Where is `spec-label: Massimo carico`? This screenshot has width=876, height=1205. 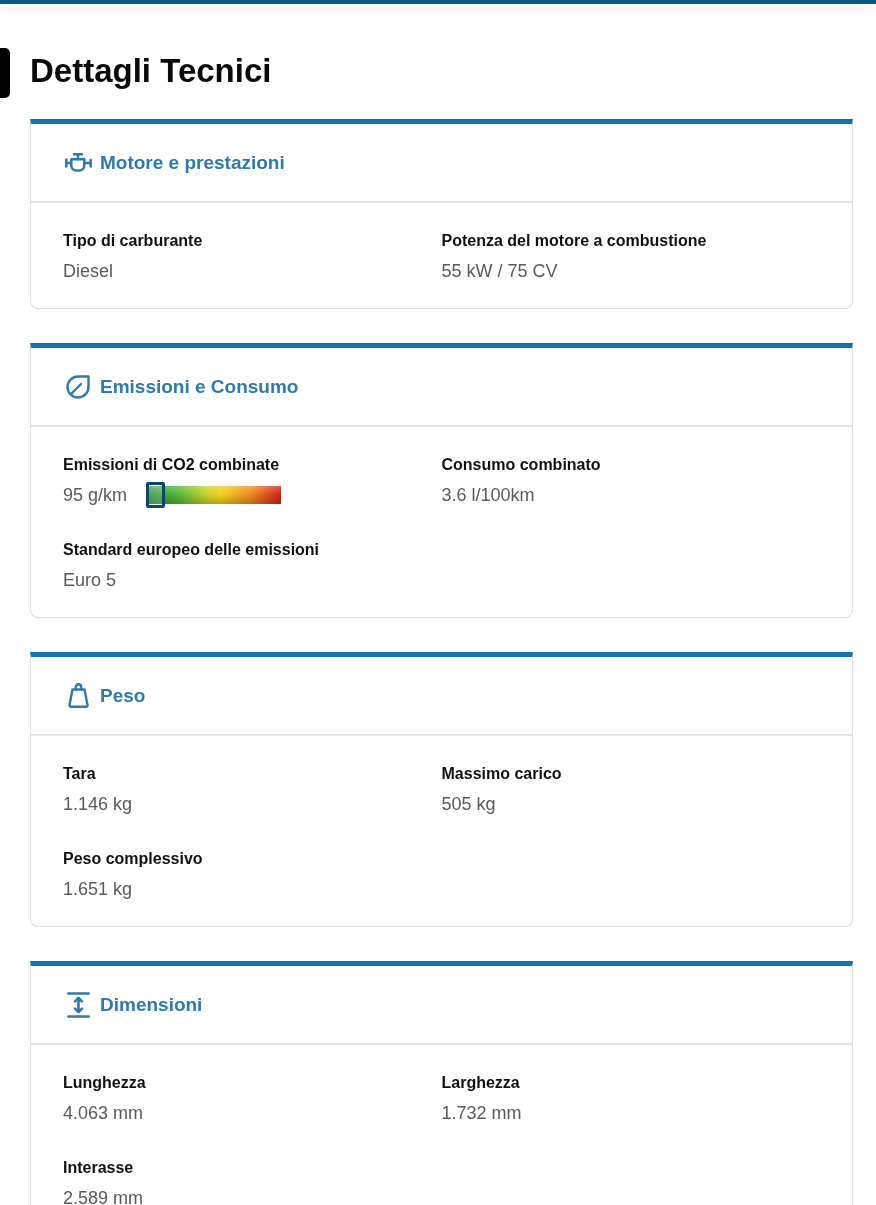 spec-label: Massimo carico is located at coordinates (502, 774).